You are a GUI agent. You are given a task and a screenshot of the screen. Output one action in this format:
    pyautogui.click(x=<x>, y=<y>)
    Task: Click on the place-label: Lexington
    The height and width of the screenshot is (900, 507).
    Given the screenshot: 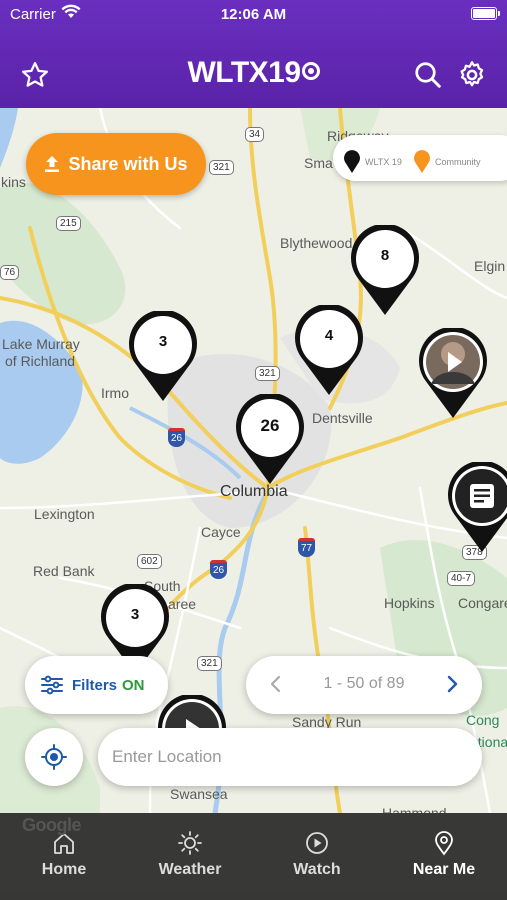 What is the action you would take?
    pyautogui.click(x=64, y=514)
    